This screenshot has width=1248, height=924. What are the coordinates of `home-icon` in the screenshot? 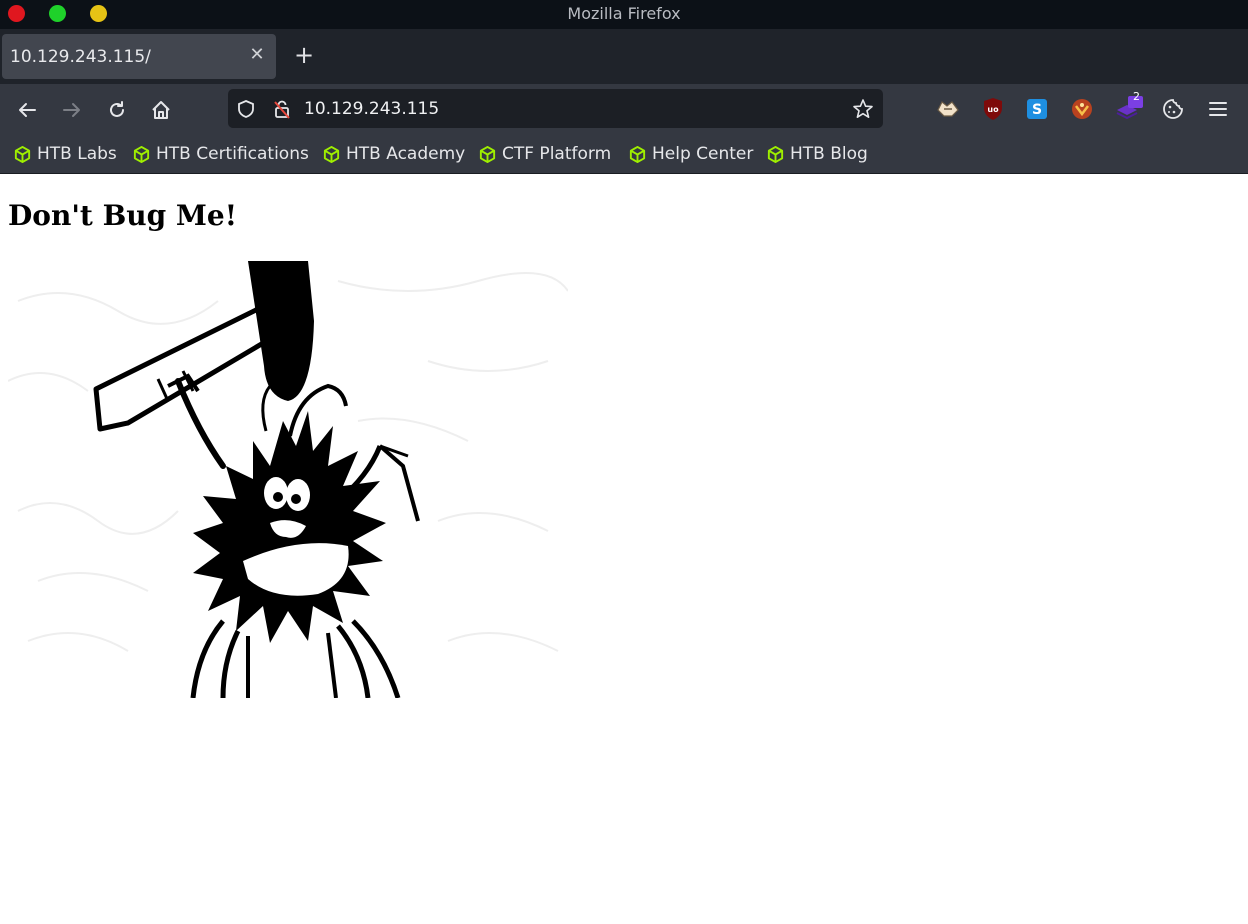 It's located at (161, 110).